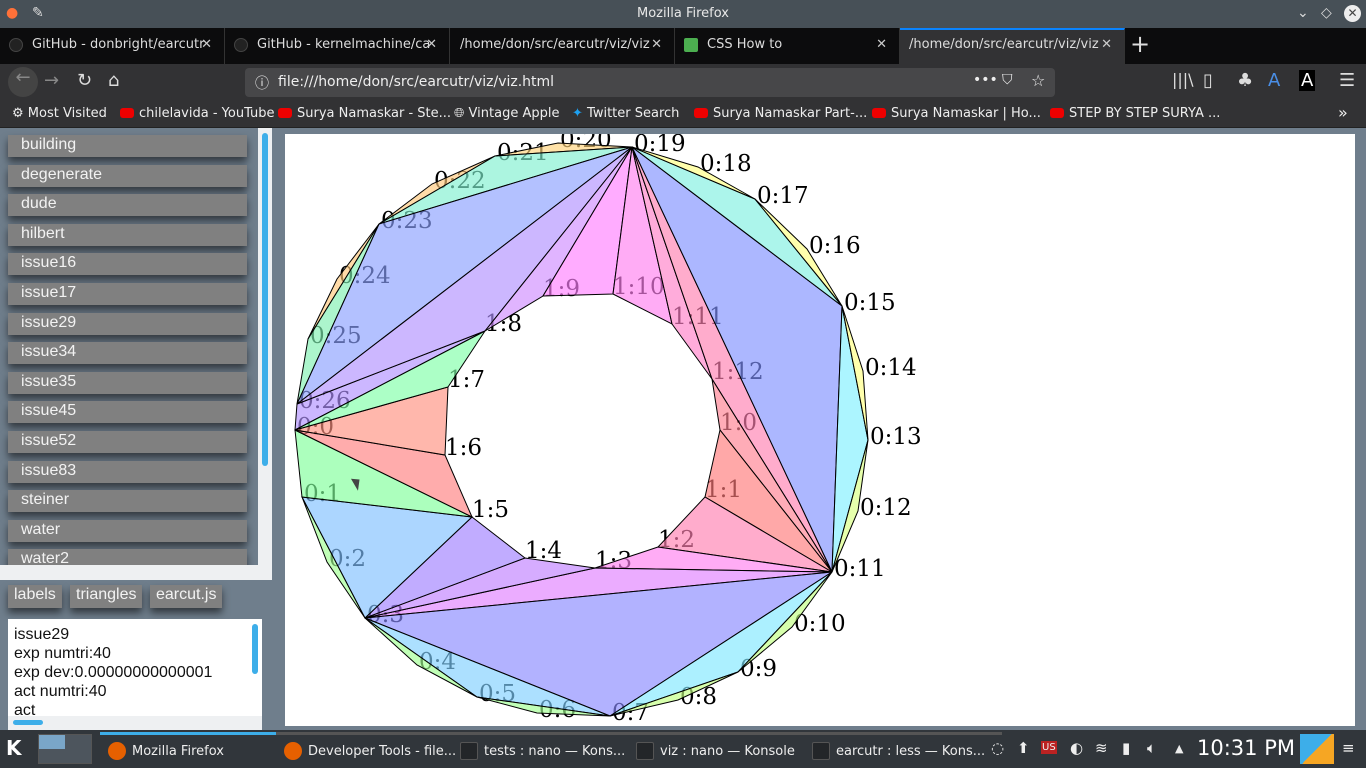  I want to click on list-item-hilbert: hilbert, so click(127, 234).